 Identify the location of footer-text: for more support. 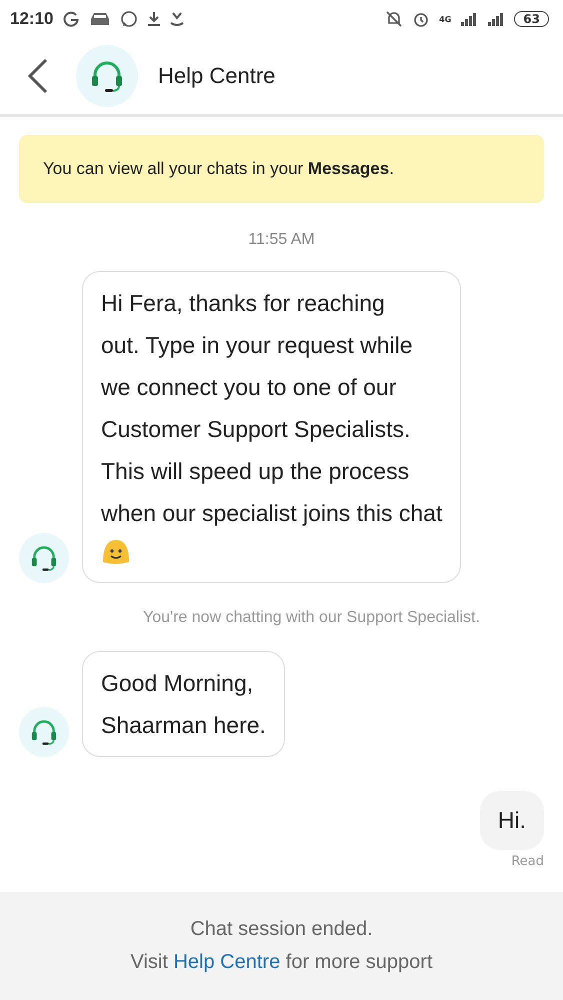
(359, 962).